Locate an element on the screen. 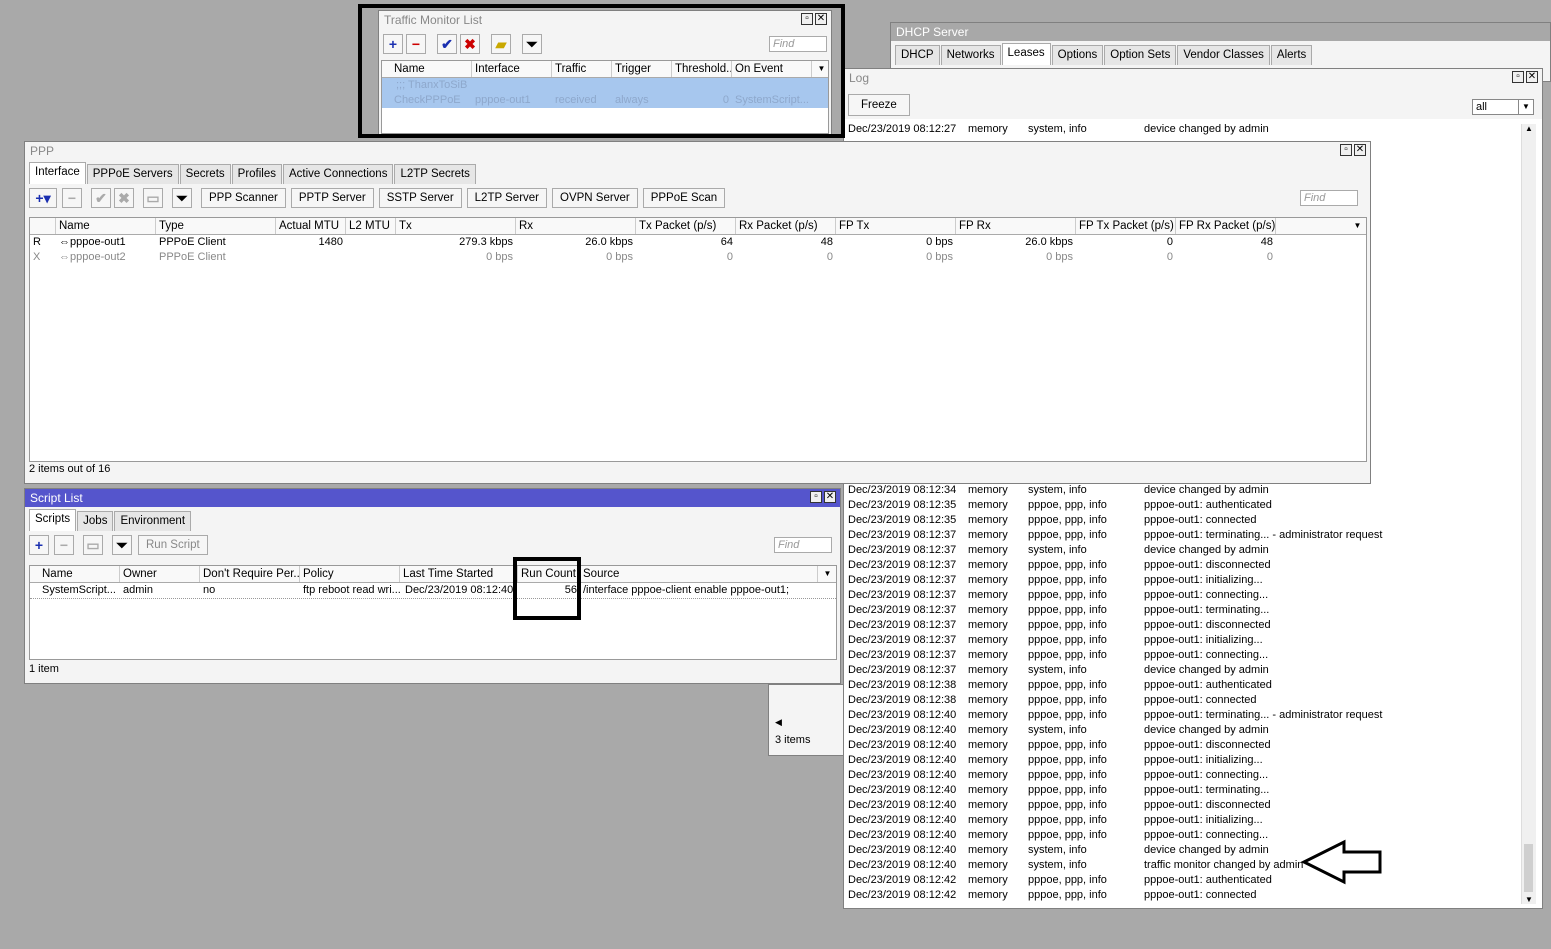  tab-vendor-classes: Vendor Classes is located at coordinates (1223, 55).